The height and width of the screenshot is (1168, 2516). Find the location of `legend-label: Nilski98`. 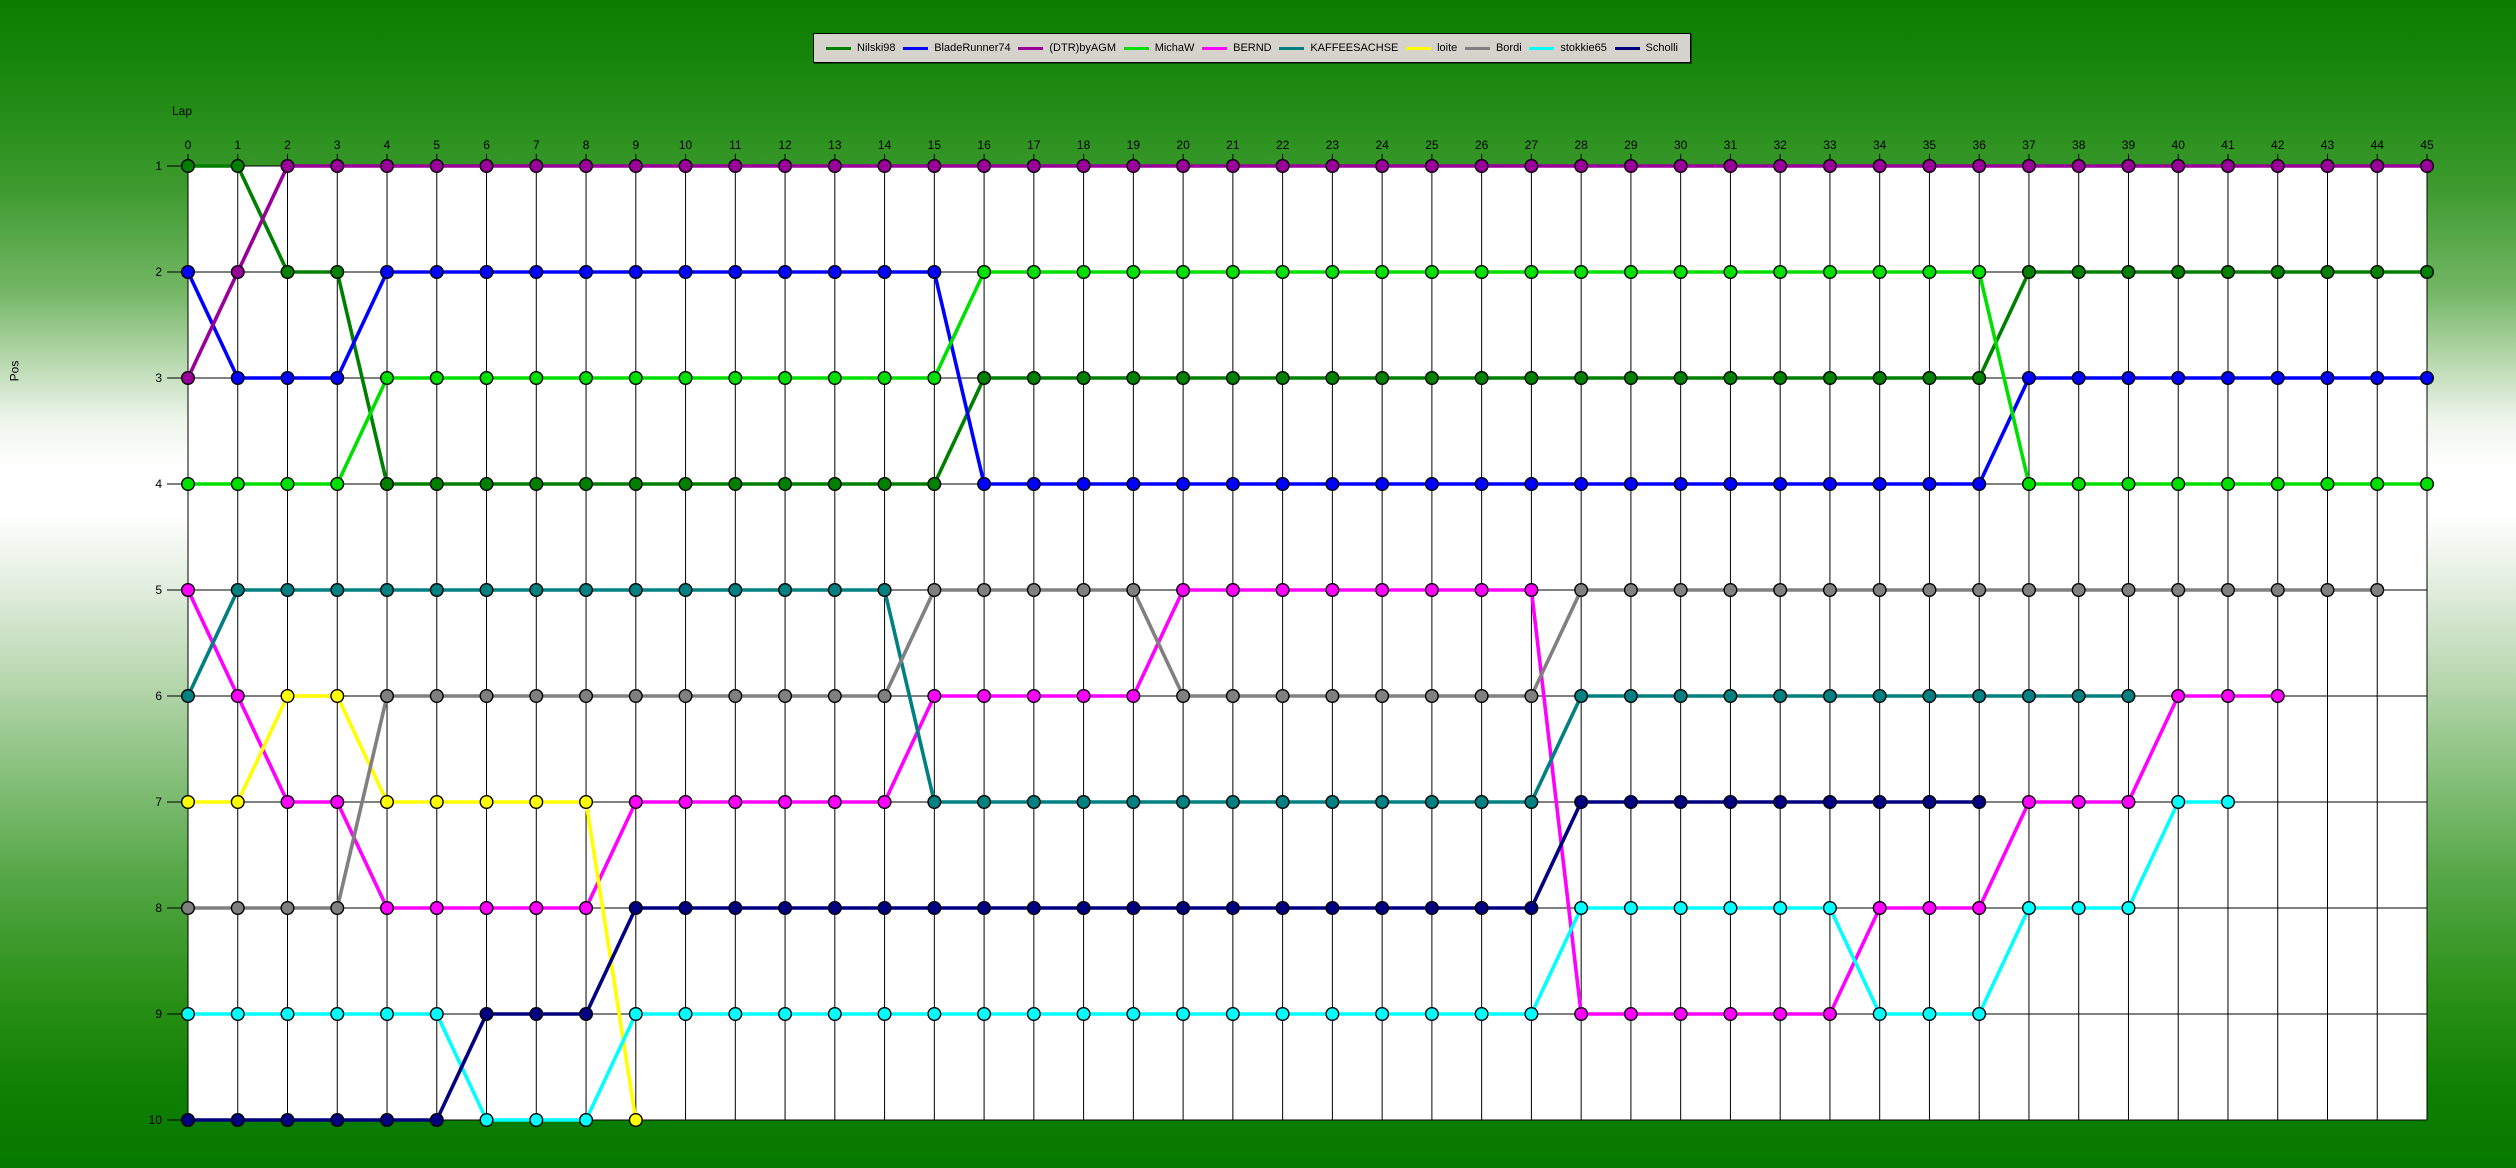

legend-label: Nilski98 is located at coordinates (876, 48).